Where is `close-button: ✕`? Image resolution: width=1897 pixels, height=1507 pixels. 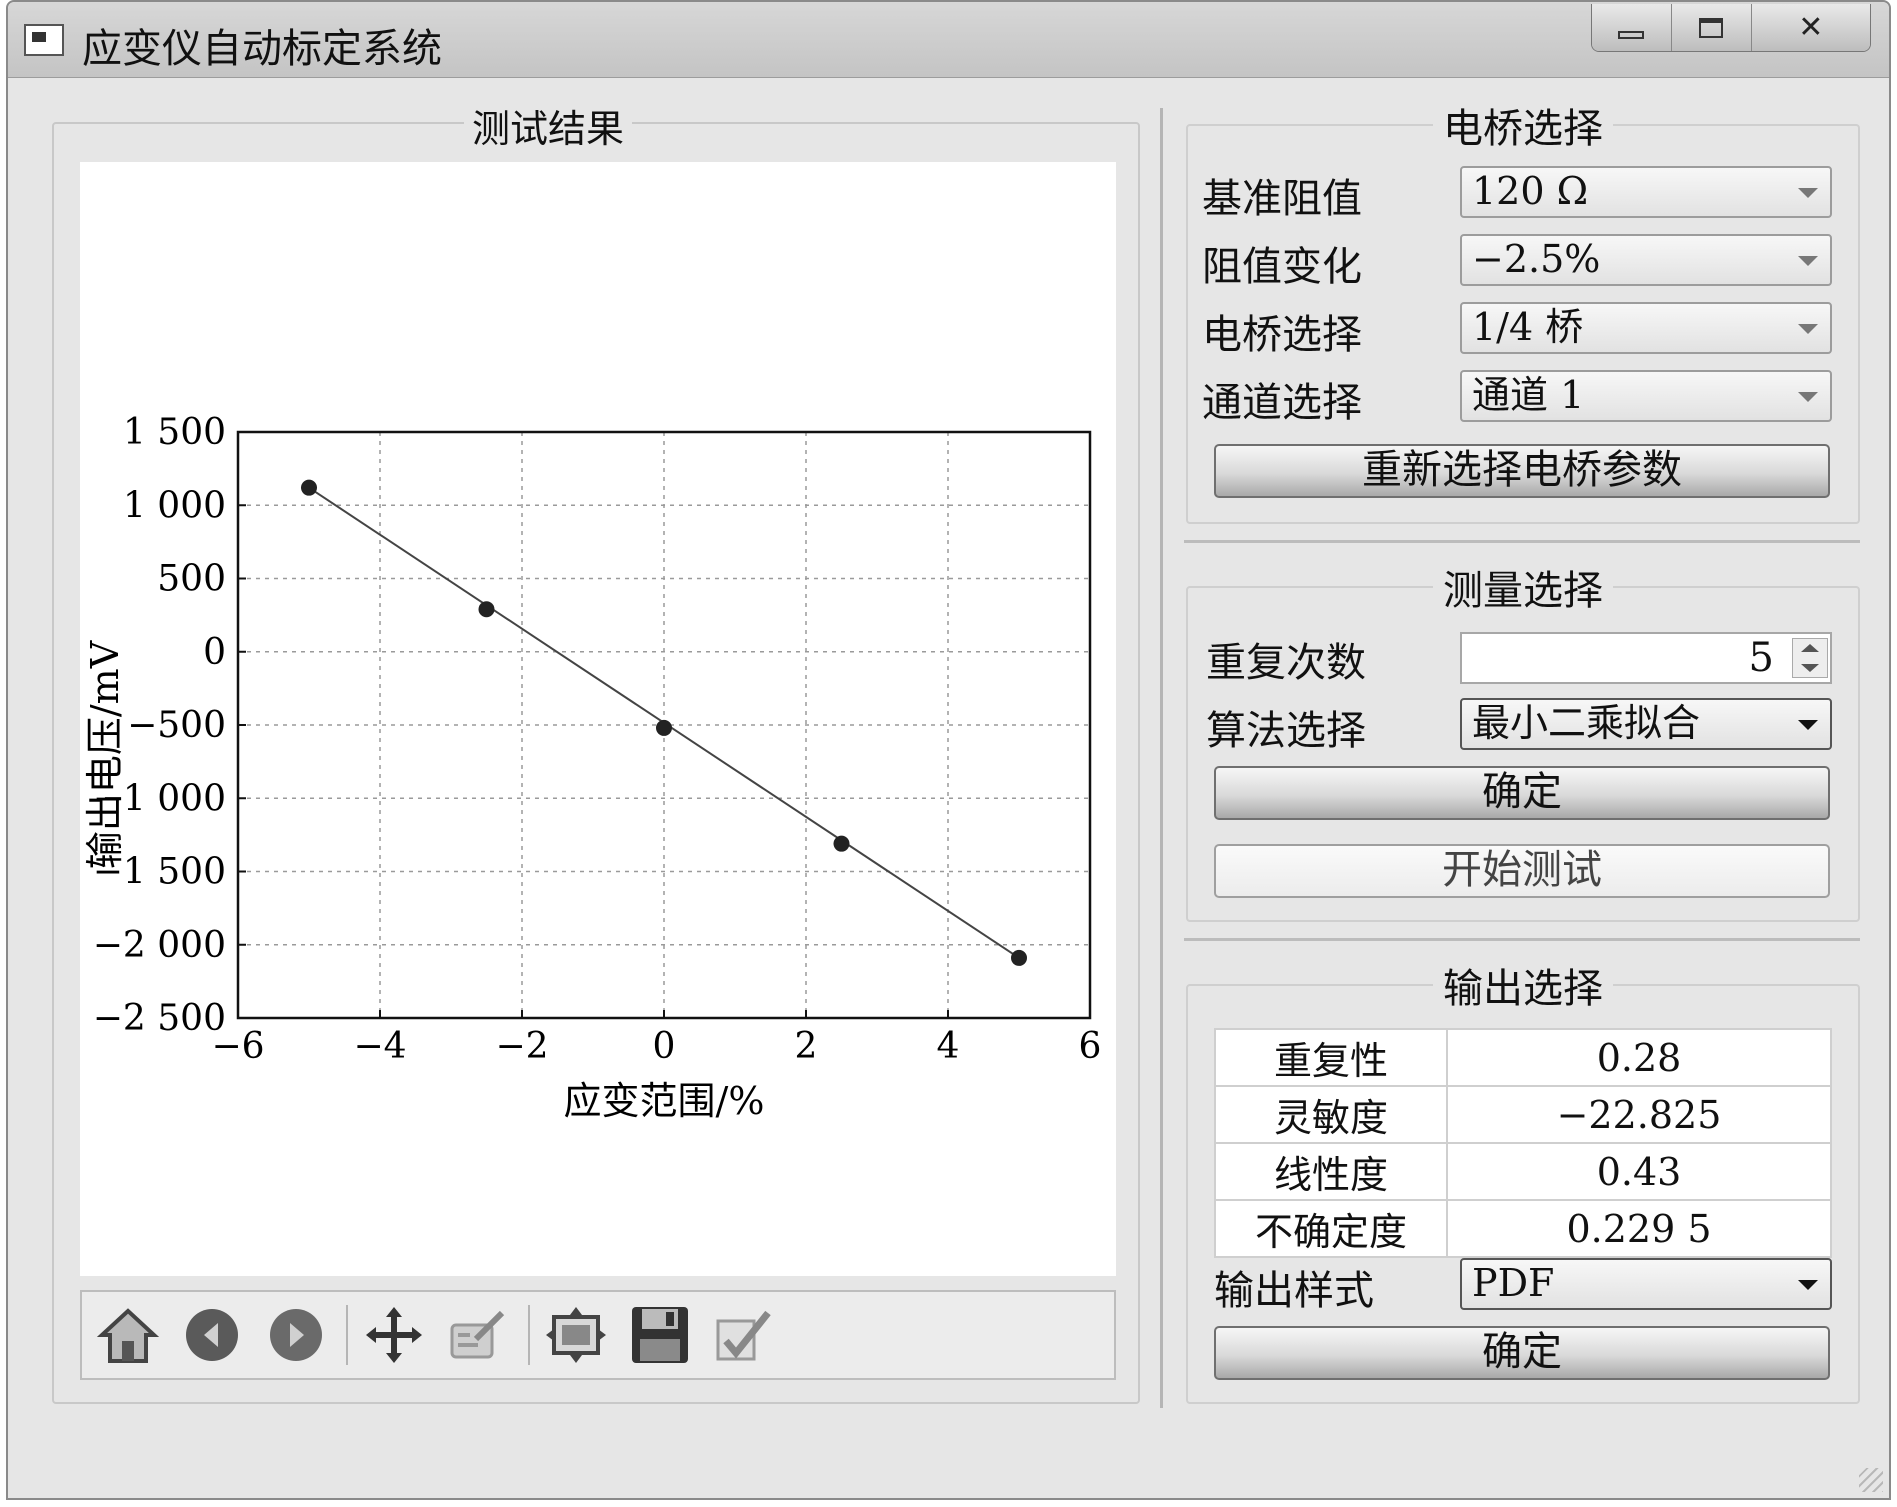
close-button: ✕ is located at coordinates (1810, 27).